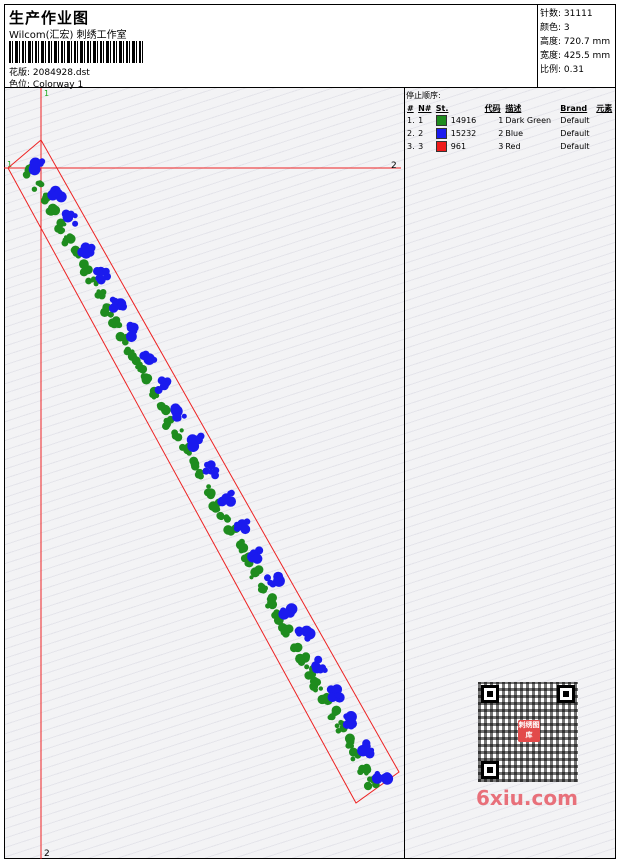 The width and height of the screenshot is (620, 861). I want to click on table-row: 3. 3 961 3 Red Default, so click(511, 146).